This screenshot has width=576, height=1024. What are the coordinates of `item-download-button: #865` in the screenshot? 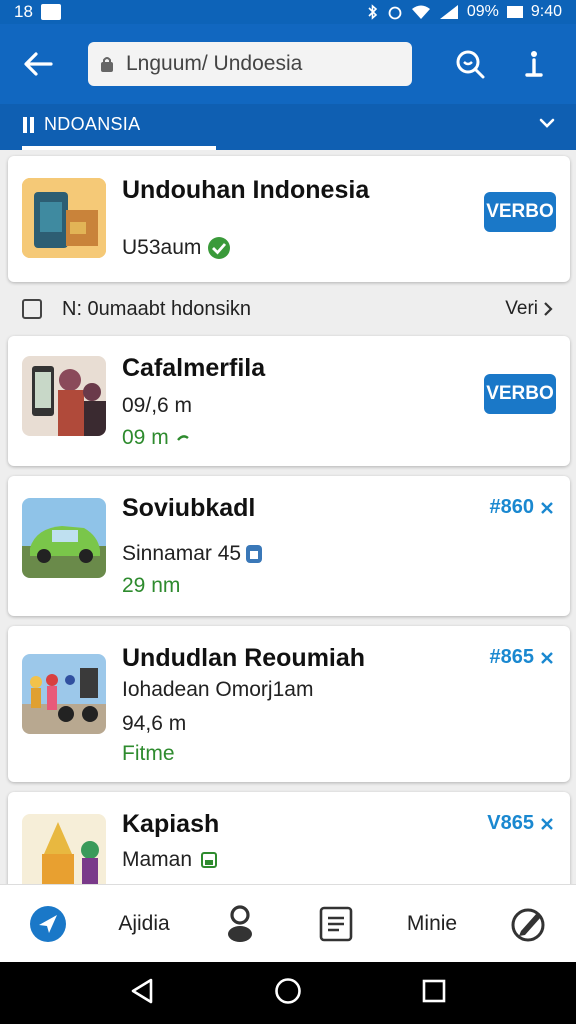 It's located at (522, 657).